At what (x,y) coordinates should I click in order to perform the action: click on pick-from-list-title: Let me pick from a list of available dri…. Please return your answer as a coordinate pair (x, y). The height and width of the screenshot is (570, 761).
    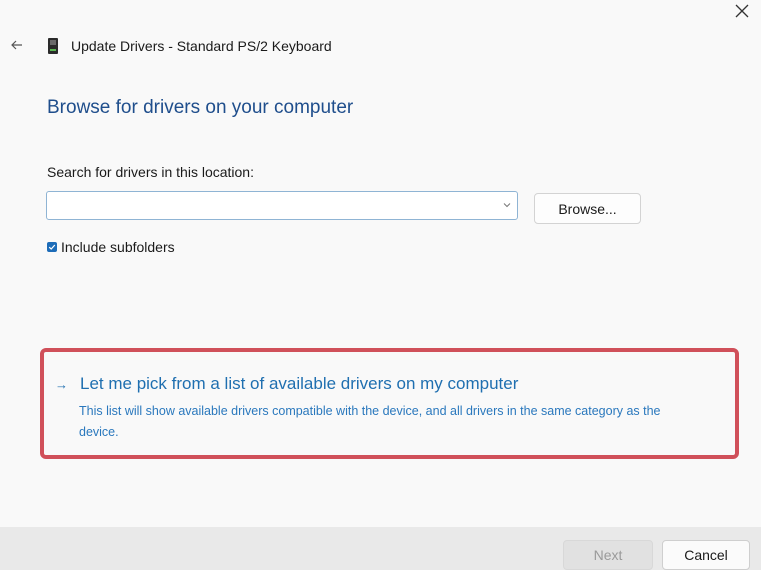
    Looking at the image, I should click on (299, 384).